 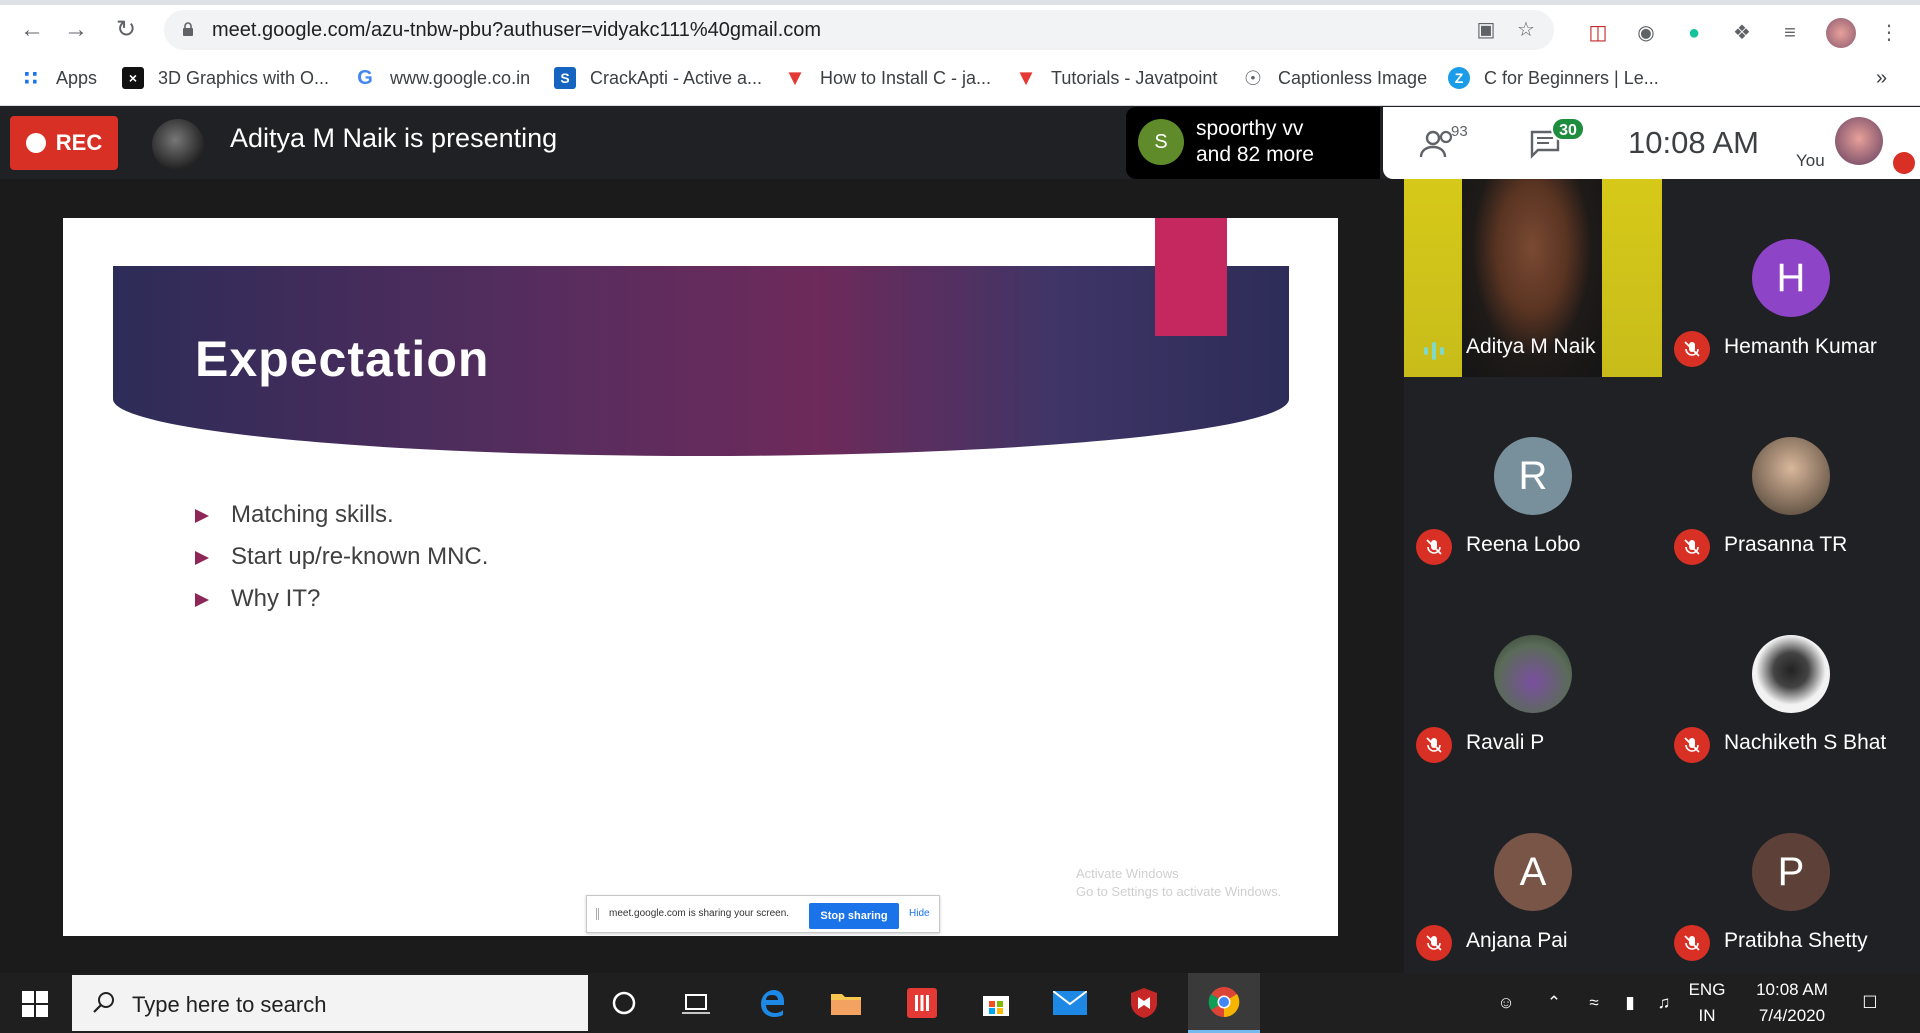 What do you see at coordinates (1742, 33) in the screenshot?
I see `extensions-puzzle-icon: ❖` at bounding box center [1742, 33].